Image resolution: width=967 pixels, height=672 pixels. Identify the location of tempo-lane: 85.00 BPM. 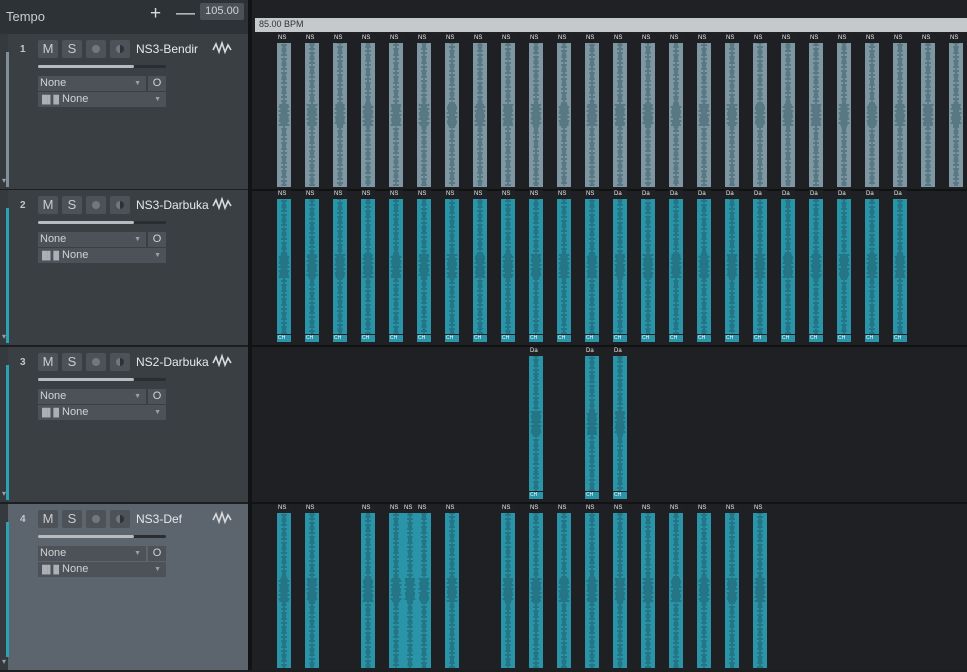
(609, 17).